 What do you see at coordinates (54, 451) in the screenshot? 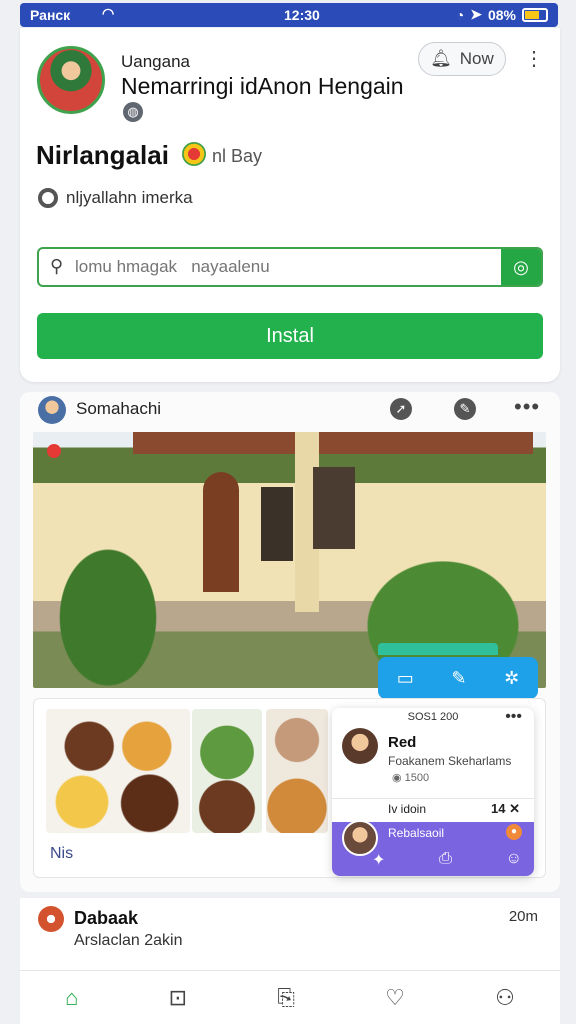
I see `notification-dot` at bounding box center [54, 451].